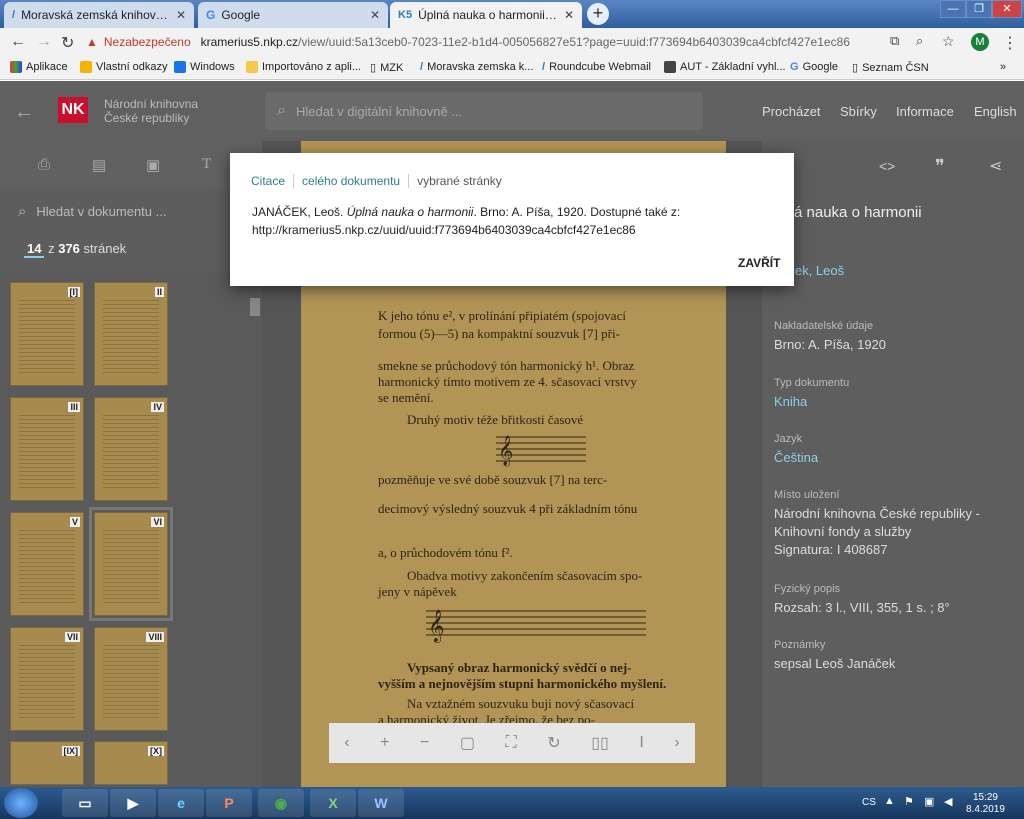  I want to click on forward-arrow-icon: →, so click(44, 42).